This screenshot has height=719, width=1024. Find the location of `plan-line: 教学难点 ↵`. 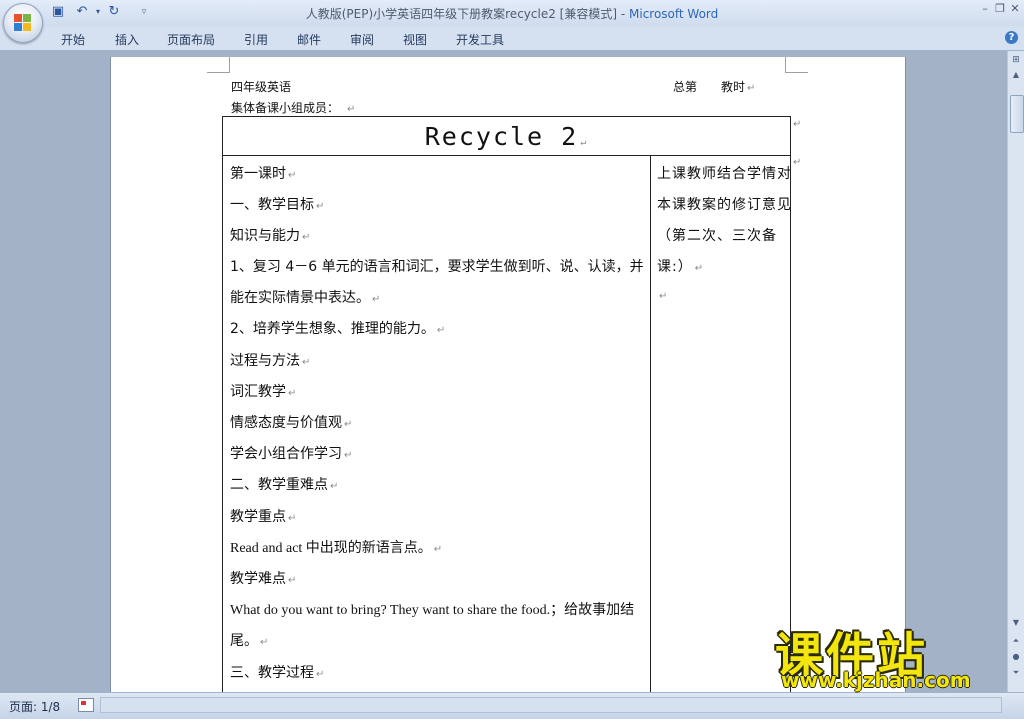

plan-line: 教学难点 ↵ is located at coordinates (263, 579).